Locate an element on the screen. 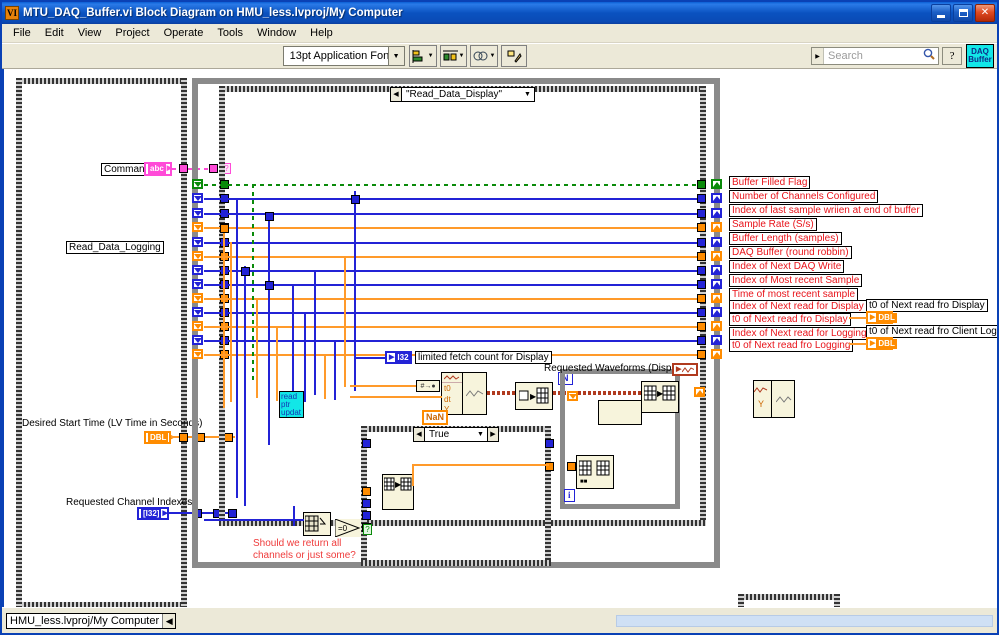  maximize-button is located at coordinates (963, 13).